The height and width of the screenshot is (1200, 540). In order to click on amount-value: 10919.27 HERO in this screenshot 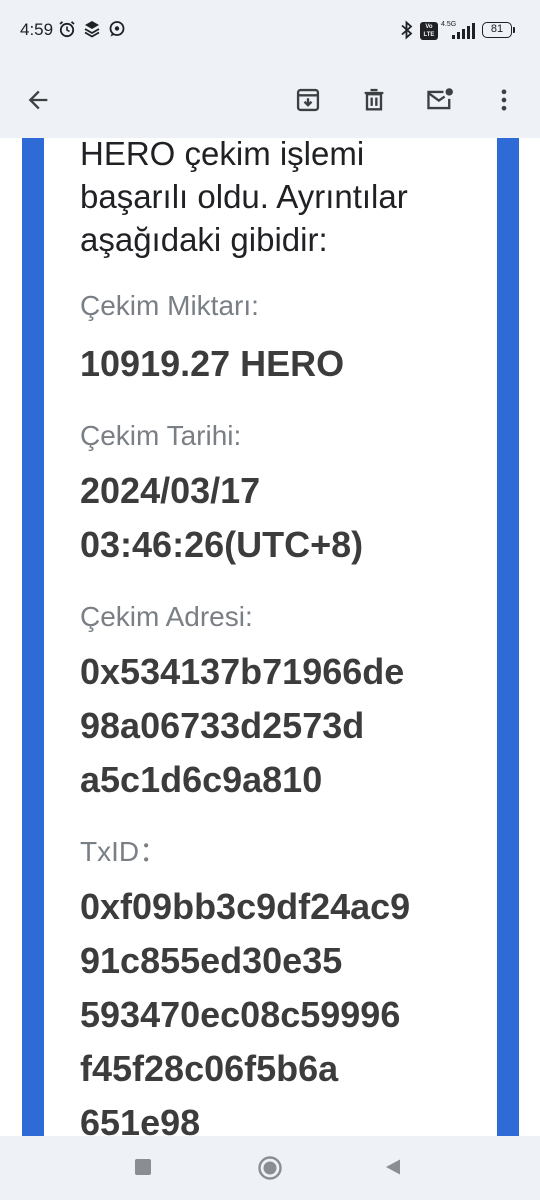, I will do `click(212, 363)`.